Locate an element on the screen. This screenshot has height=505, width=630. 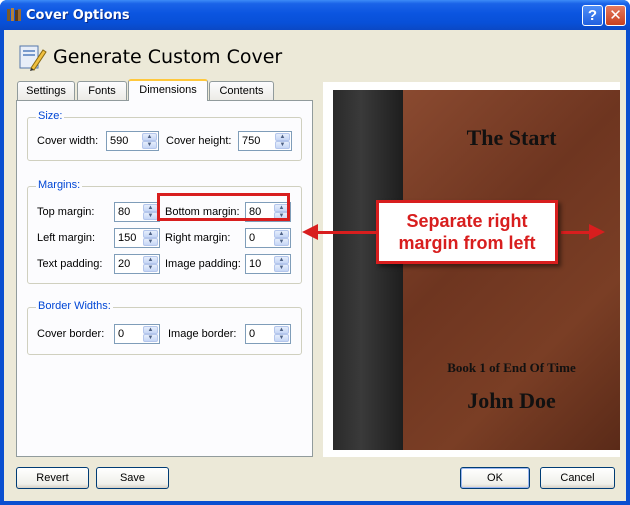
window-title: Cover Options is located at coordinates (78, 15).